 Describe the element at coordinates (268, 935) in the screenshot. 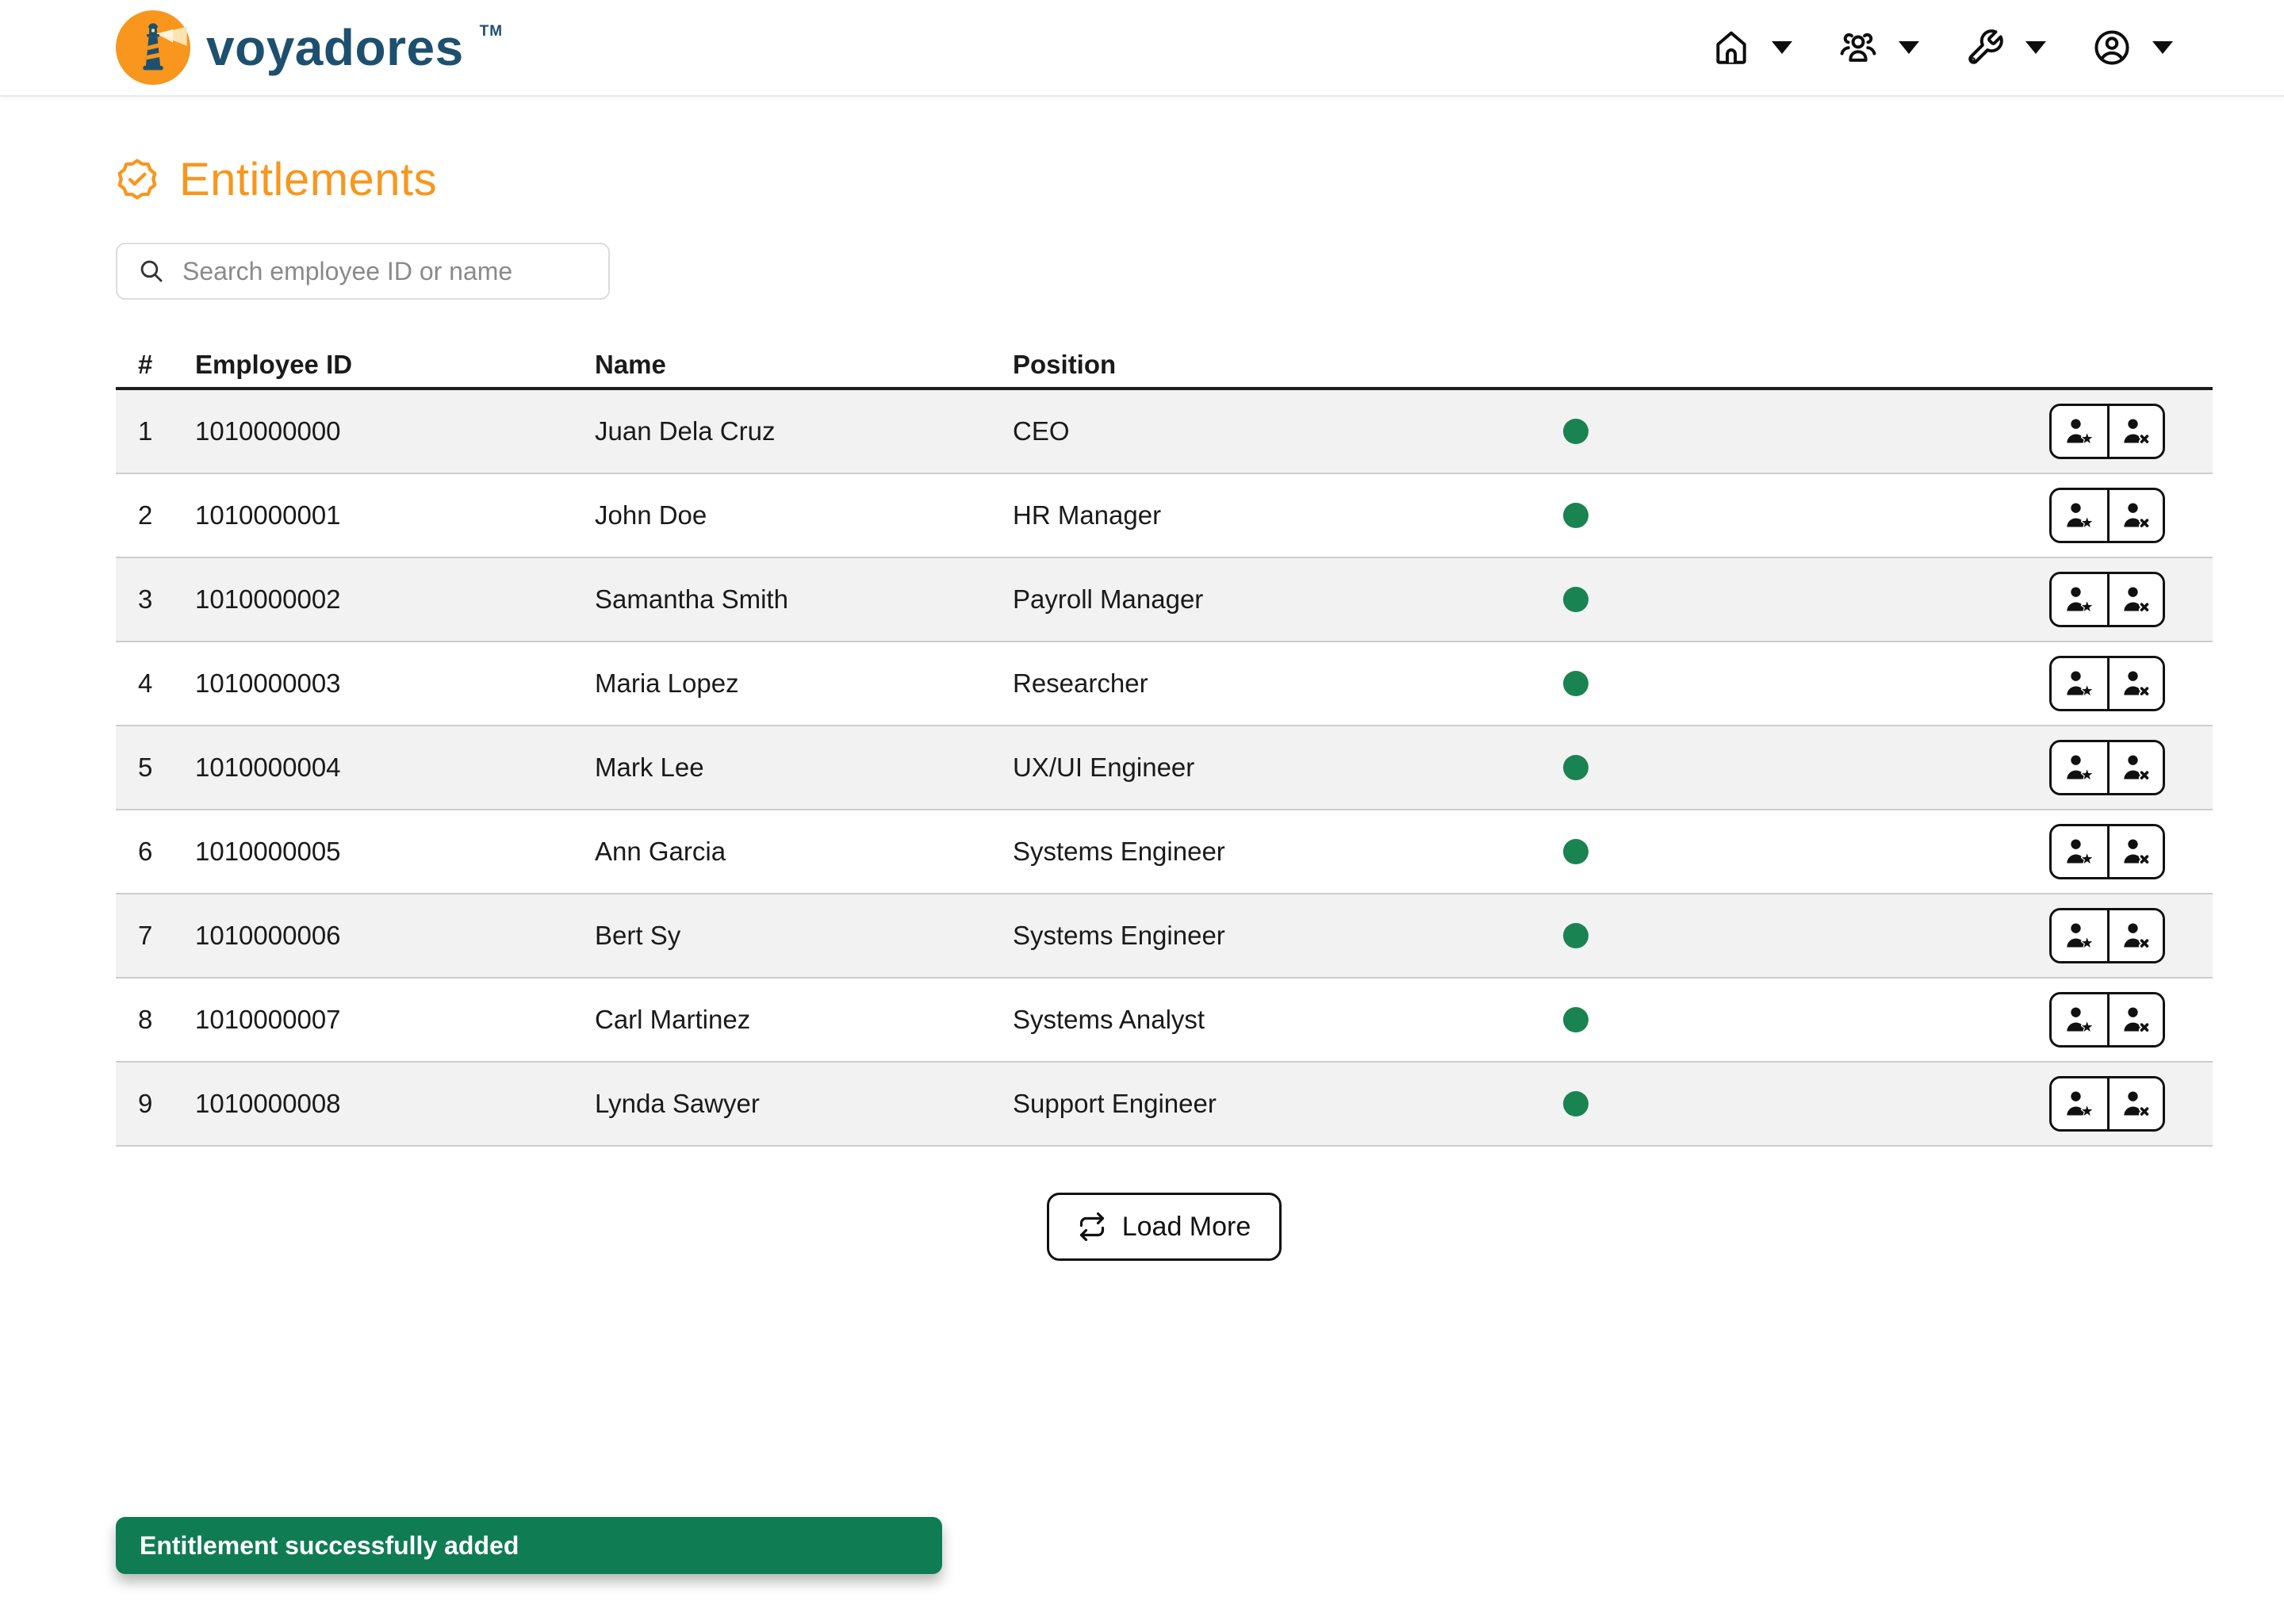

I see `employee-id-cell: 1010000006` at that location.